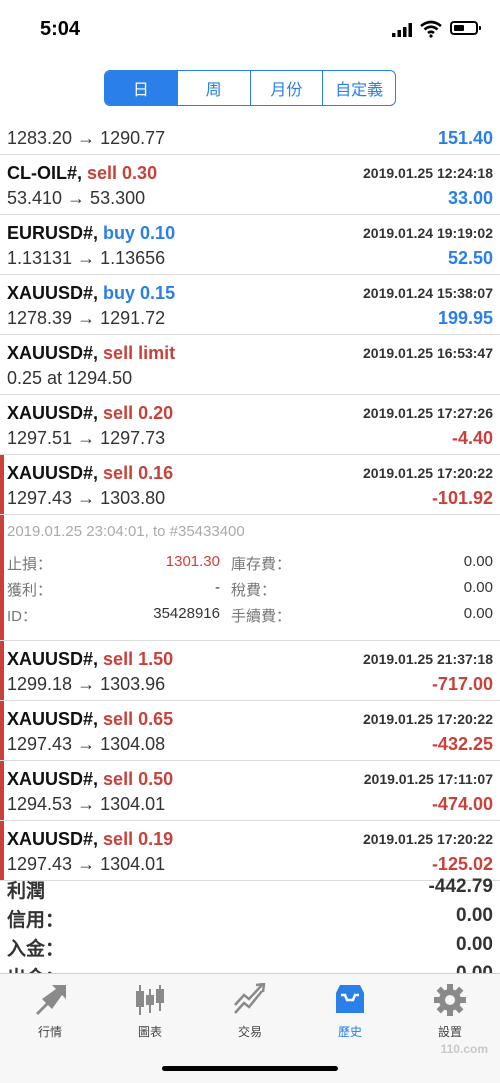  I want to click on symbol-label: EURUSD#,, so click(53, 233).